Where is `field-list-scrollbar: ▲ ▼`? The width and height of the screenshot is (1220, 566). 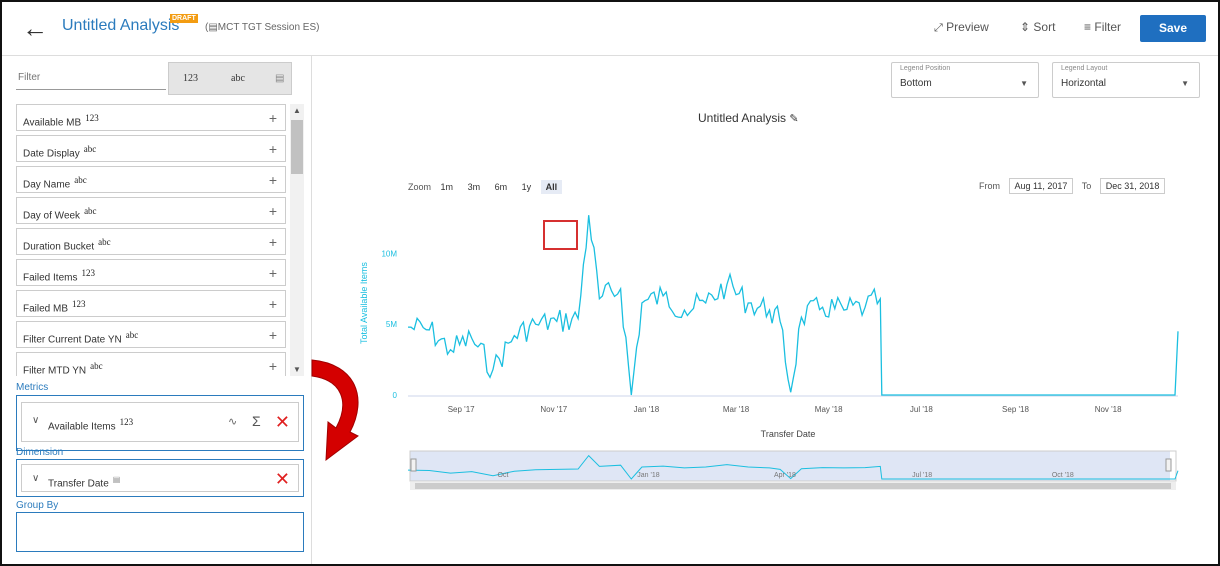
field-list-scrollbar: ▲ ▼ is located at coordinates (297, 240).